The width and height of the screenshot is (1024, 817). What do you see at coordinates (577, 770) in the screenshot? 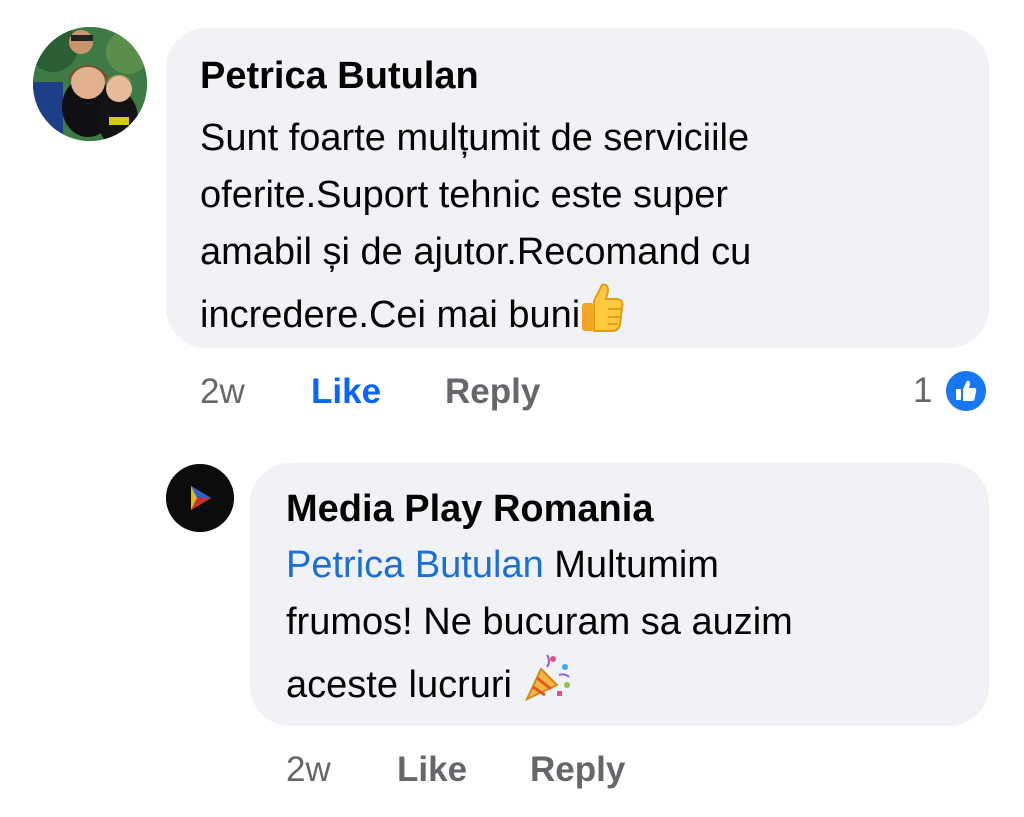
I see `reply-reply-button: Reply` at bounding box center [577, 770].